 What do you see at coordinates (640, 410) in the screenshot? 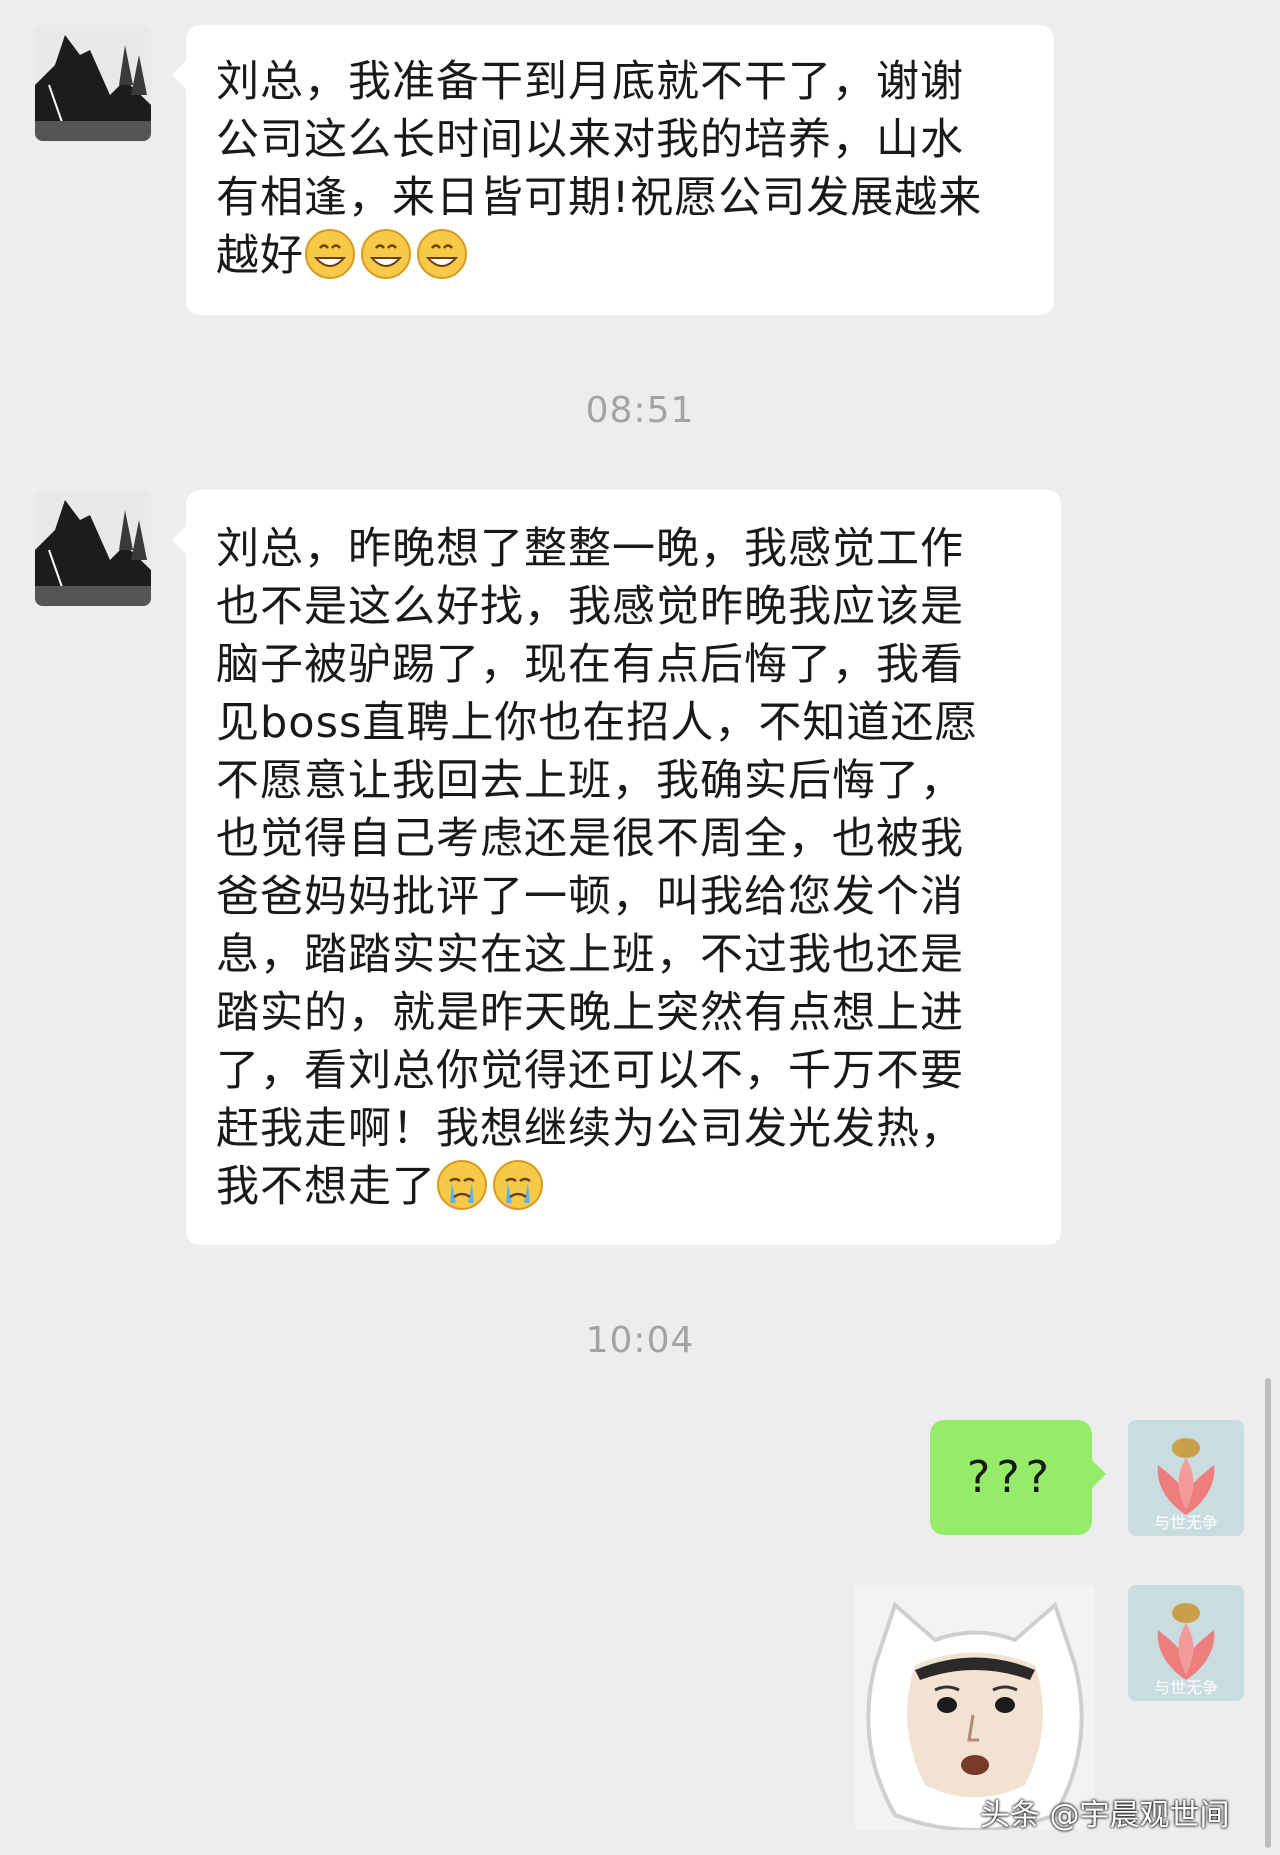
I see `timestamp: 08:51` at bounding box center [640, 410].